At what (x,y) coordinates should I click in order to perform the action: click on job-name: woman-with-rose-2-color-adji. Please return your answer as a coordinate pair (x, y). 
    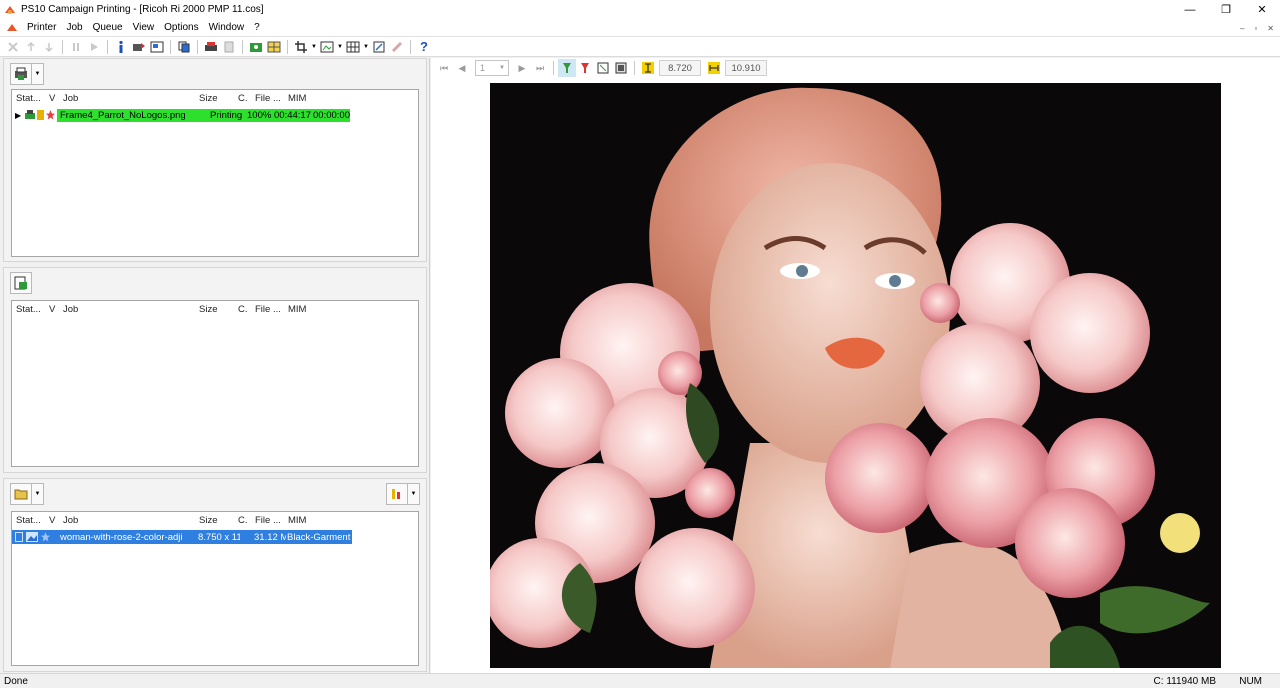
    Looking at the image, I should click on (121, 537).